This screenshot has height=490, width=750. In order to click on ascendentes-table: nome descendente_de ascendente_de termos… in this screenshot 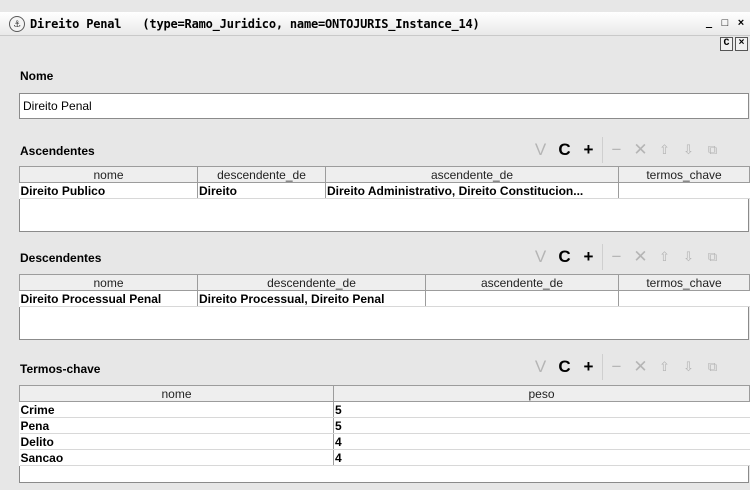, I will do `click(384, 182)`.